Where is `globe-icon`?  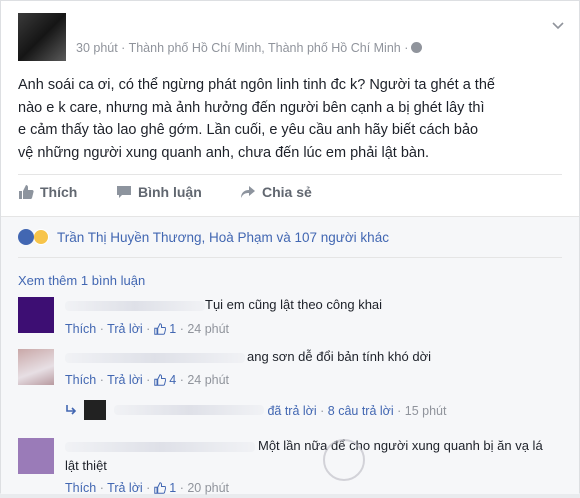
globe-icon is located at coordinates (417, 47).